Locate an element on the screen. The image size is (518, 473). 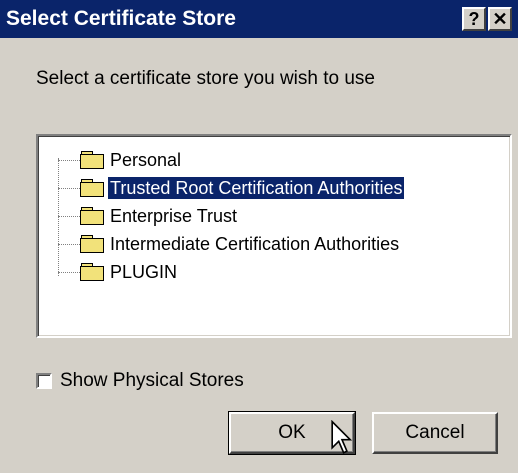
show-physical-stores-checkbox is located at coordinates (44, 381).